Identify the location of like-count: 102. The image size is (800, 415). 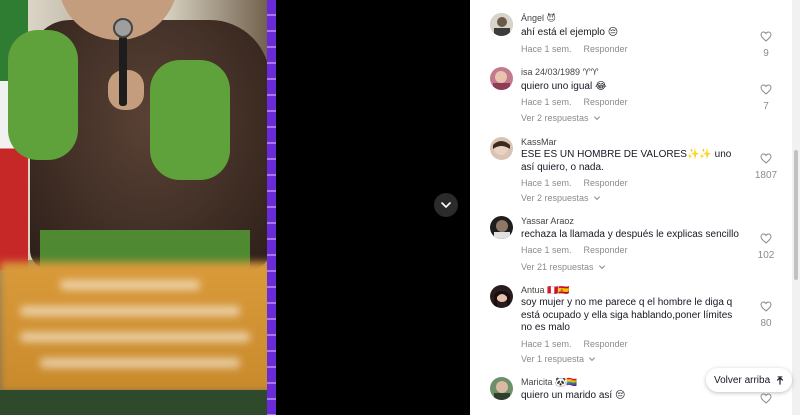
(766, 255).